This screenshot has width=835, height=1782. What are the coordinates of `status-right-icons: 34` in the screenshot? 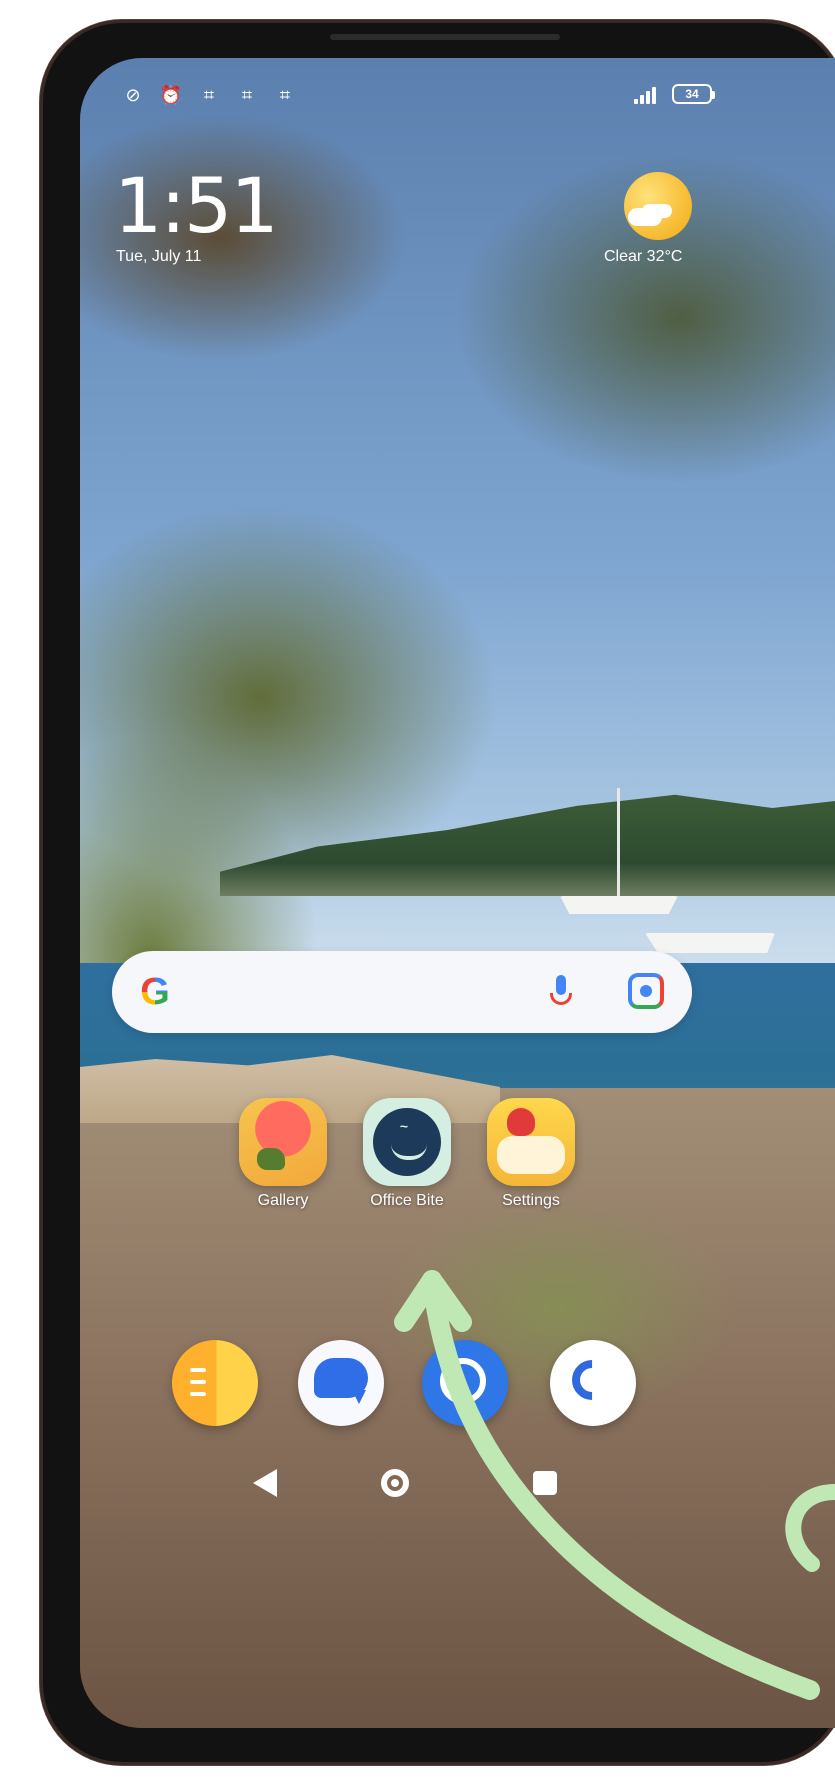 It's located at (674, 94).